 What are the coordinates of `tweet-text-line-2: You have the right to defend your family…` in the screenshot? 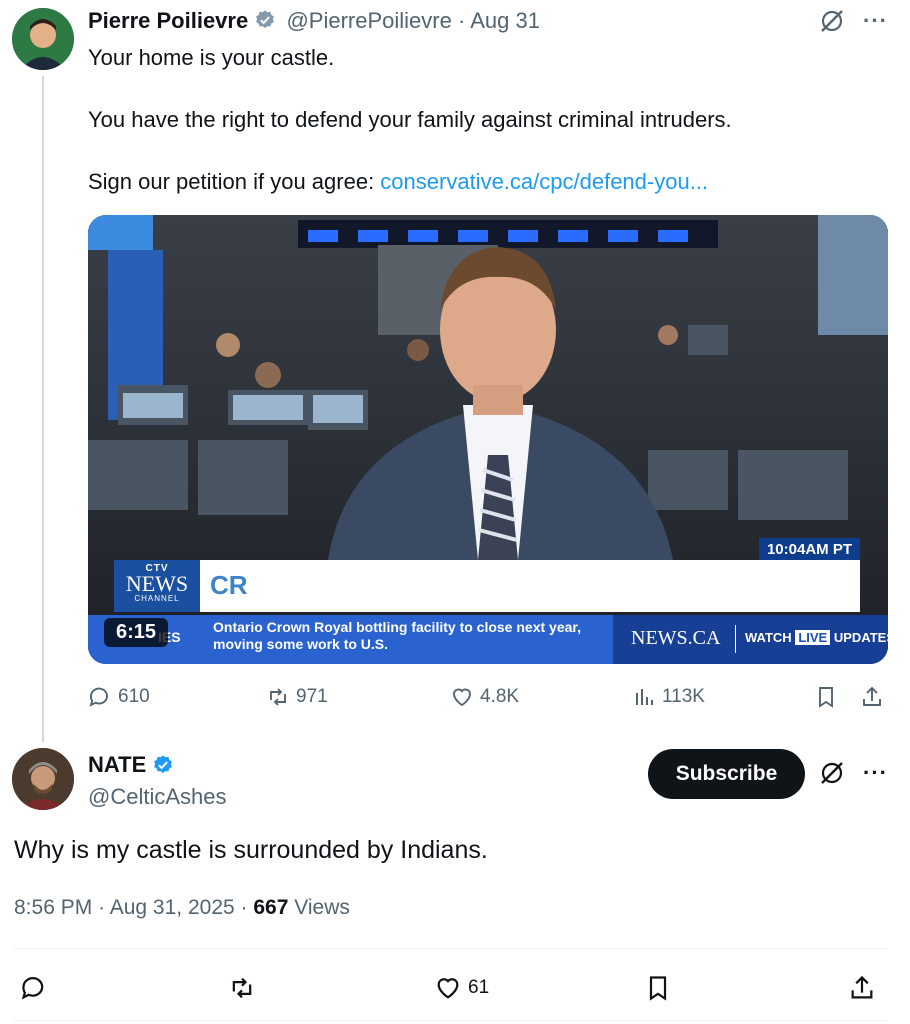 It's located at (410, 119).